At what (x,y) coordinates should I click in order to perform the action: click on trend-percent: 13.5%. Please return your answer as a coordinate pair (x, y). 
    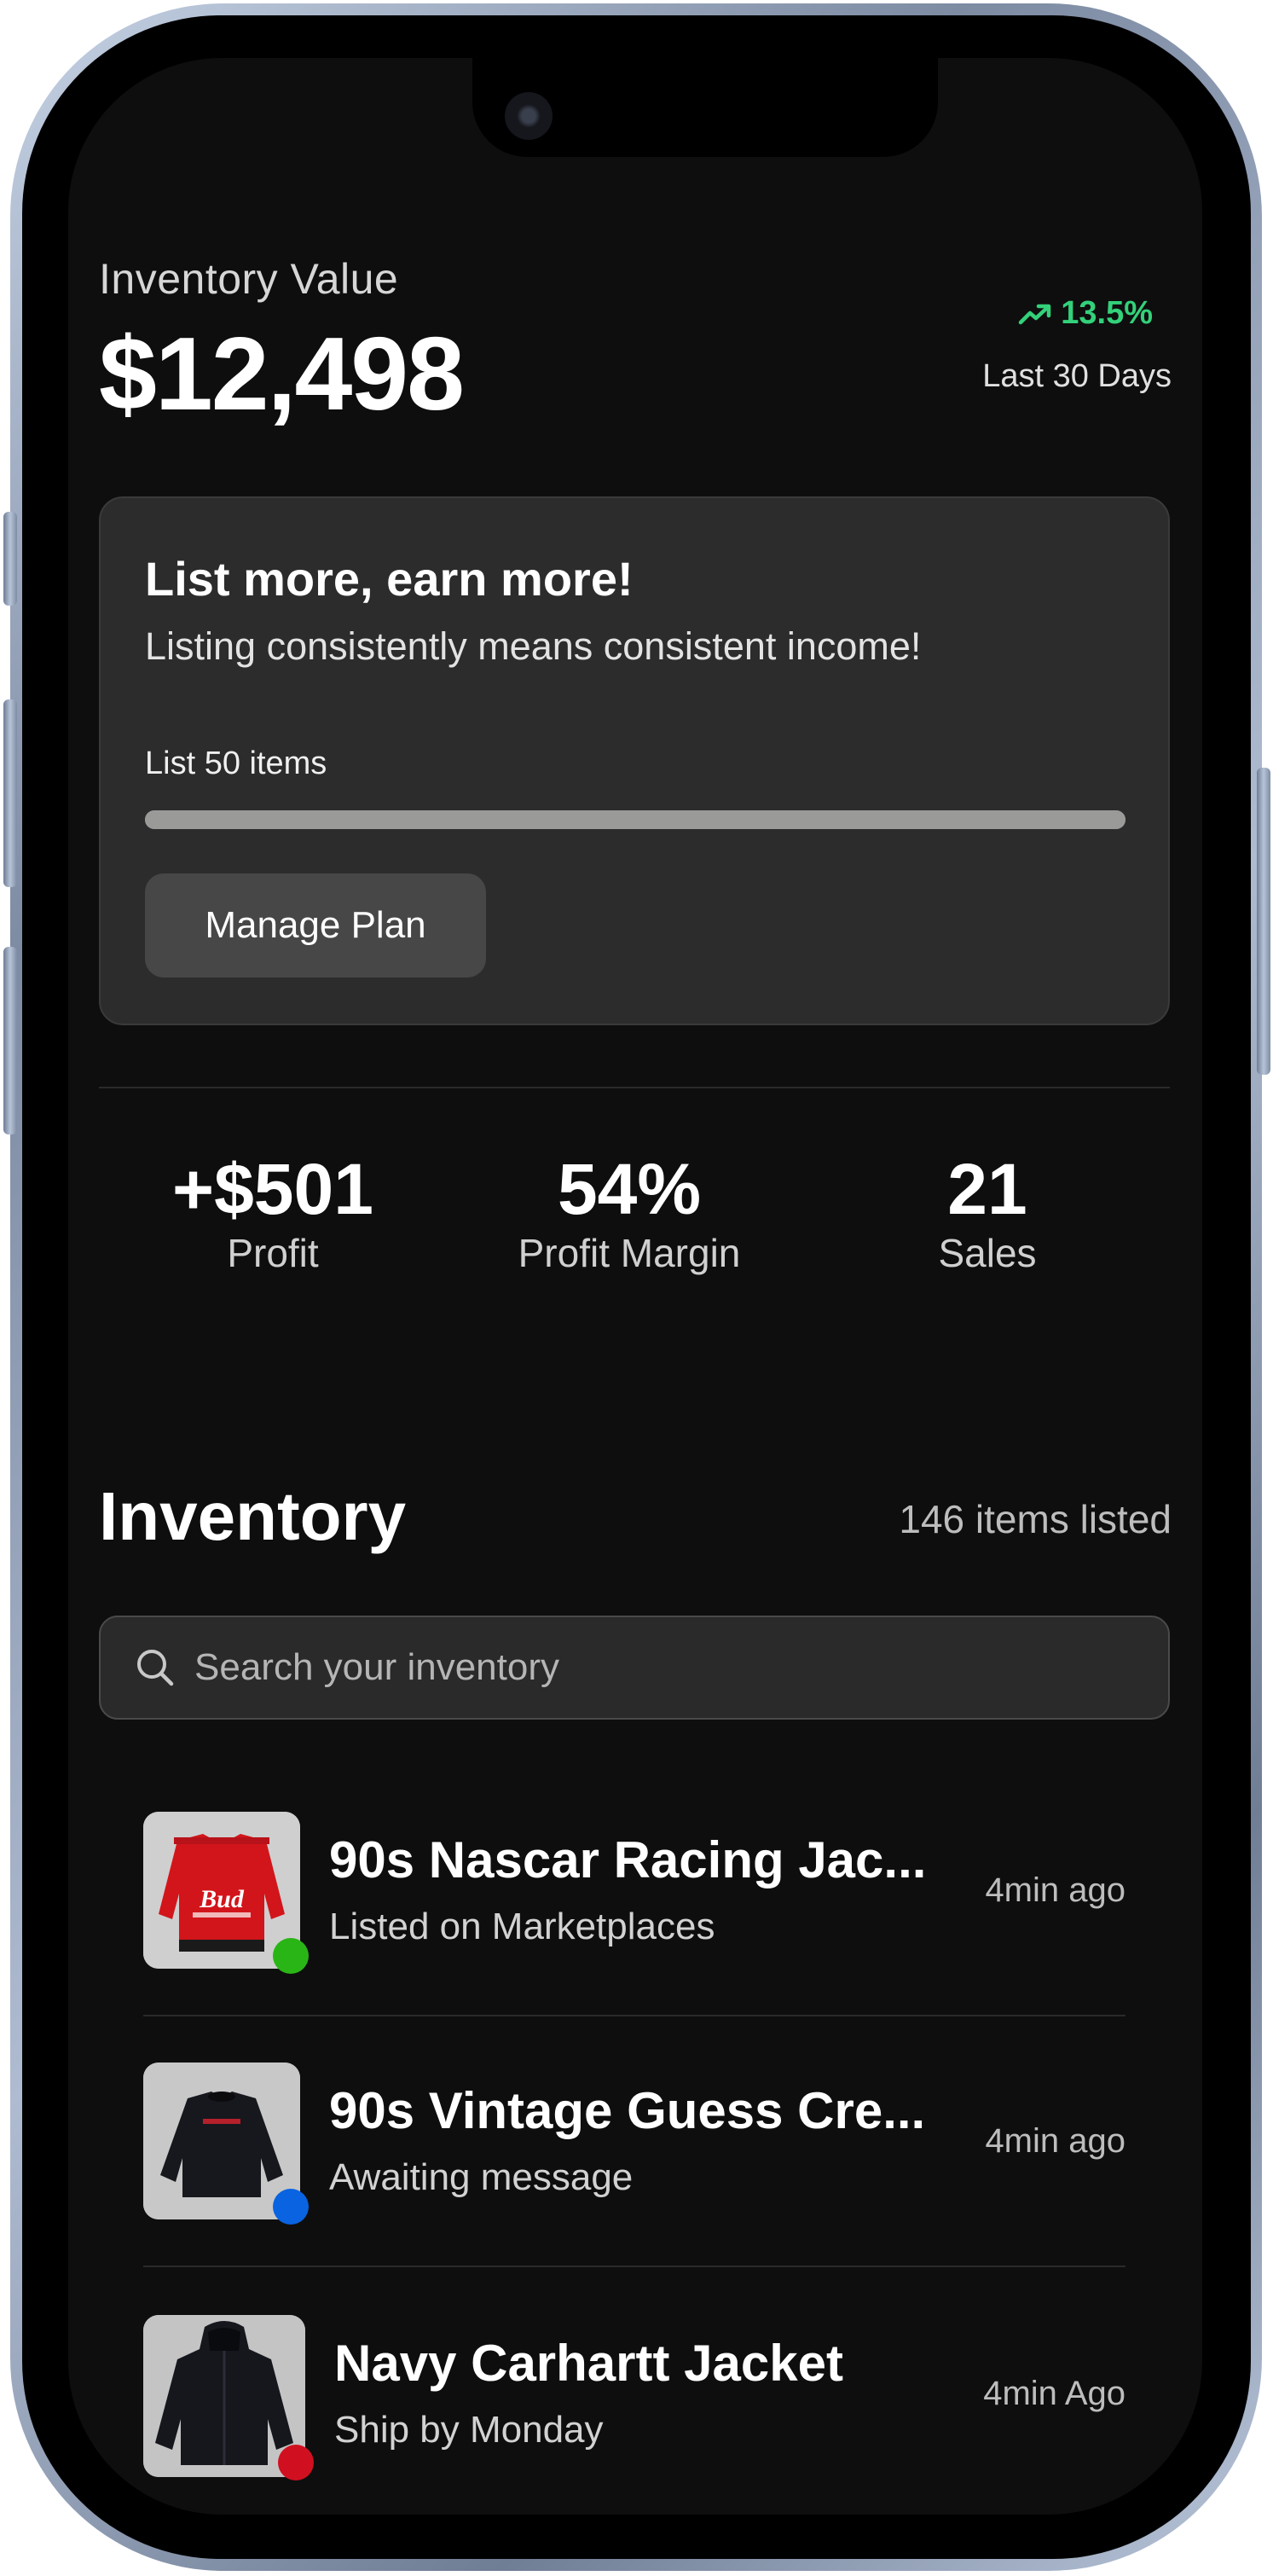
    Looking at the image, I should click on (1107, 313).